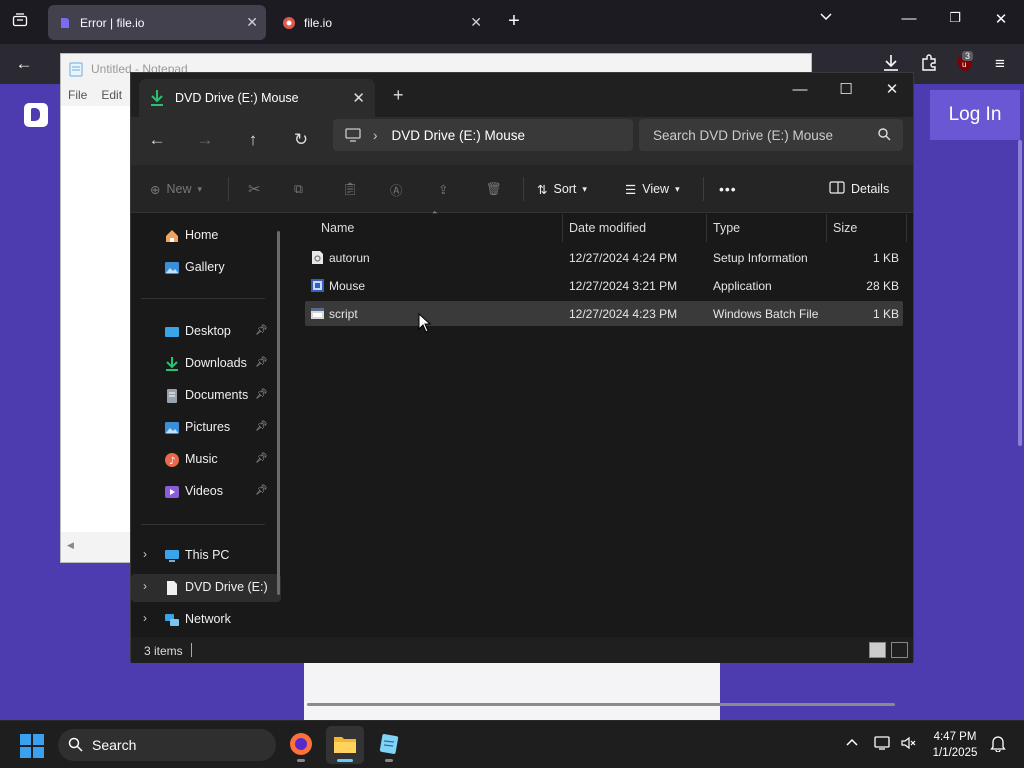 The height and width of the screenshot is (768, 1024). I want to click on network-status-icon, so click(883, 744).